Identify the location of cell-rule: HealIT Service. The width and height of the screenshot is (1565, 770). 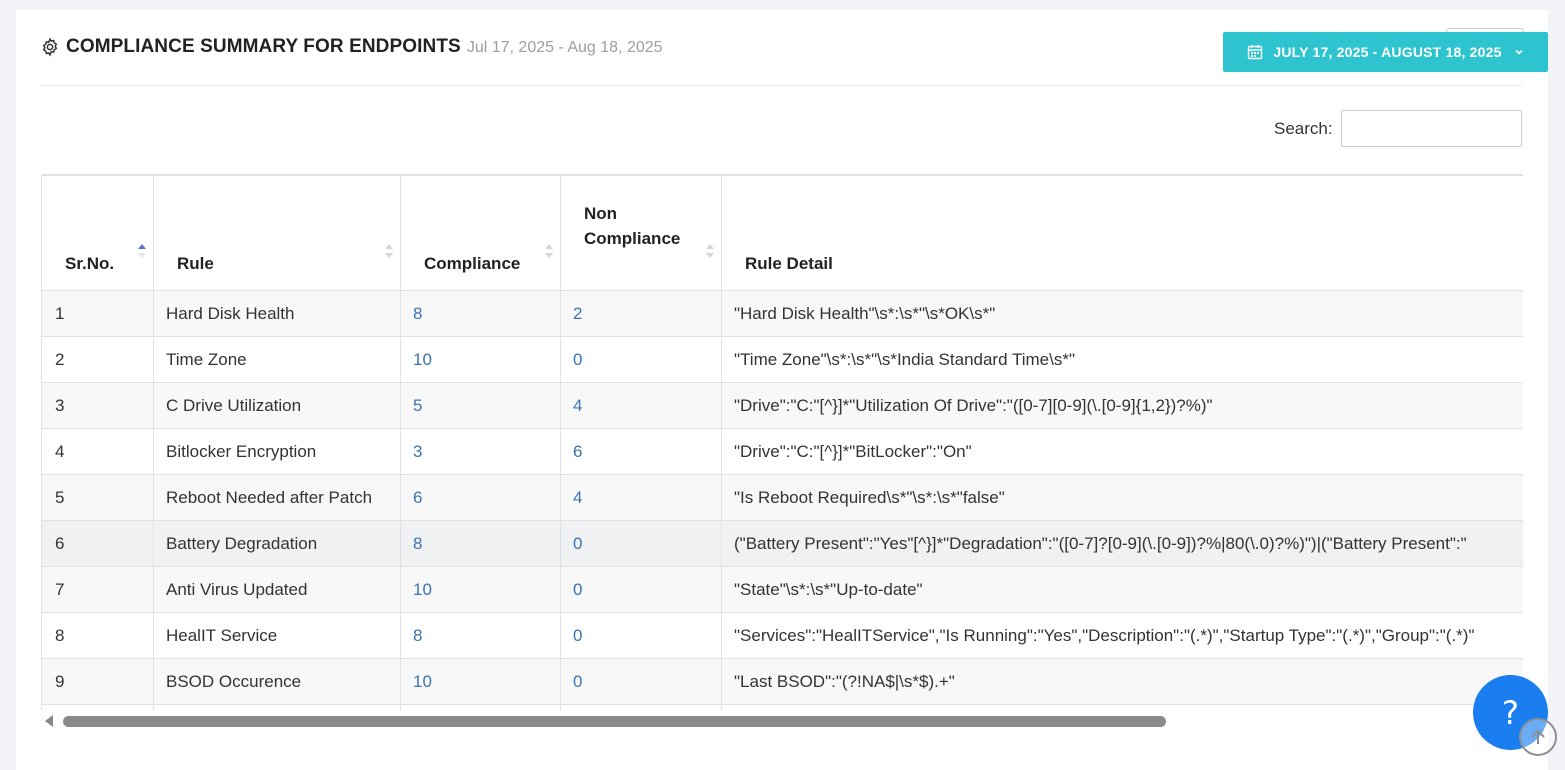
(277, 635).